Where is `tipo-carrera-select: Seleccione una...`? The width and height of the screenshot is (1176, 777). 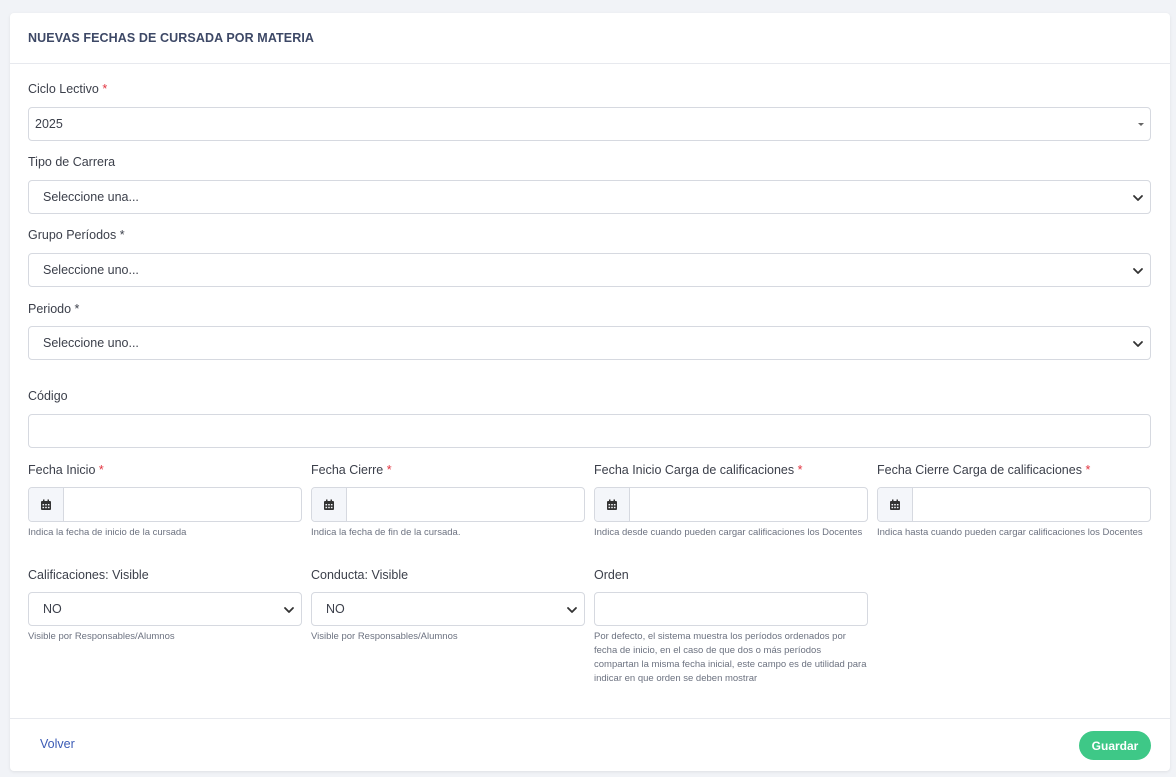
tipo-carrera-select: Seleccione una... is located at coordinates (589, 197).